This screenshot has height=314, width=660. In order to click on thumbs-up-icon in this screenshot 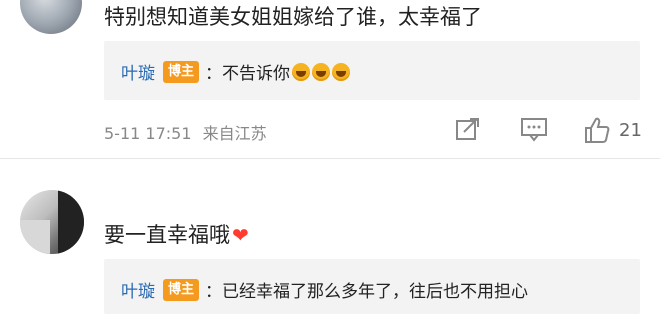, I will do `click(597, 130)`.